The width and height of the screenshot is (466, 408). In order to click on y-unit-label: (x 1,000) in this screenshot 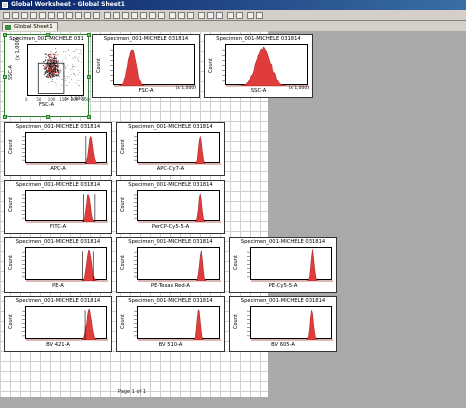, I will do `click(18, 48)`.